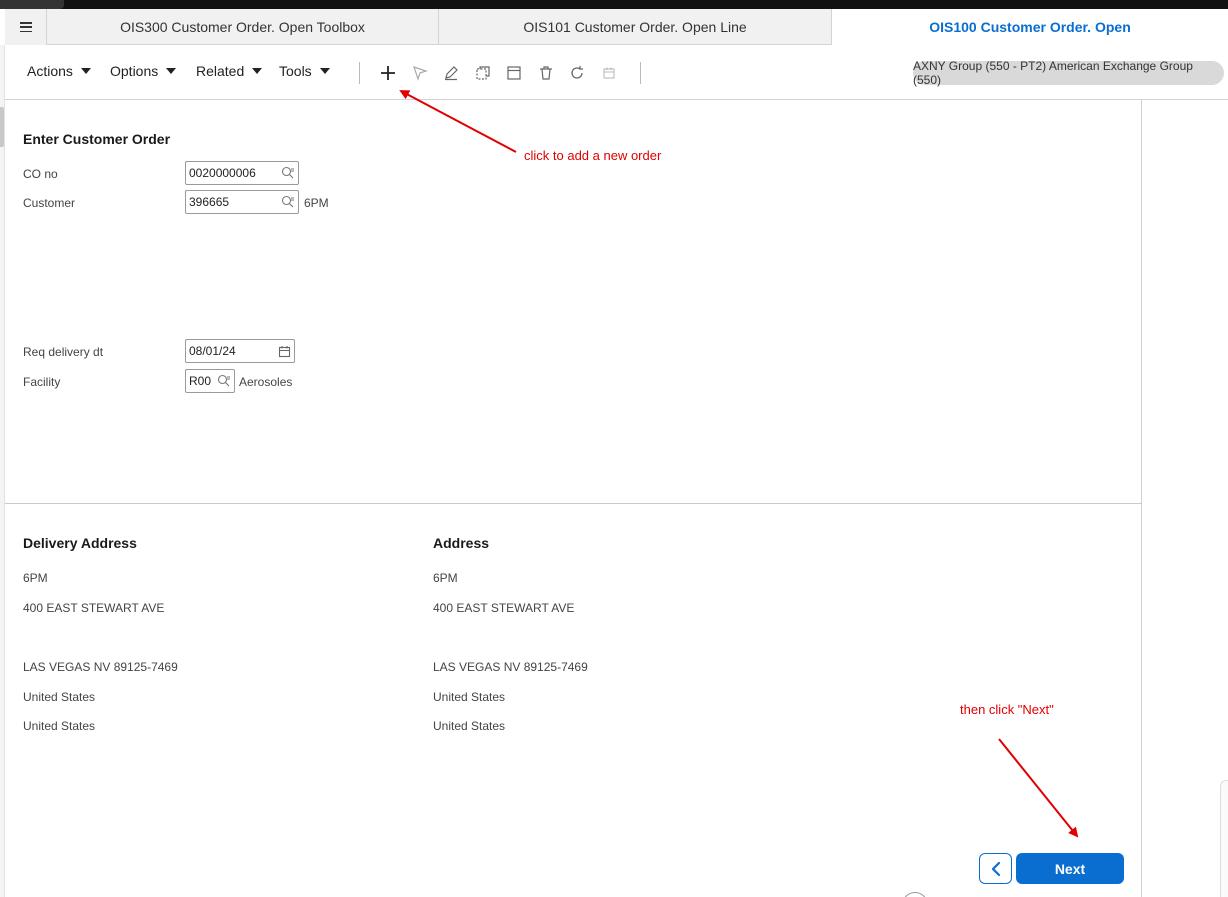 The height and width of the screenshot is (897, 1228). I want to click on arrow-to-add, so click(458, 121).